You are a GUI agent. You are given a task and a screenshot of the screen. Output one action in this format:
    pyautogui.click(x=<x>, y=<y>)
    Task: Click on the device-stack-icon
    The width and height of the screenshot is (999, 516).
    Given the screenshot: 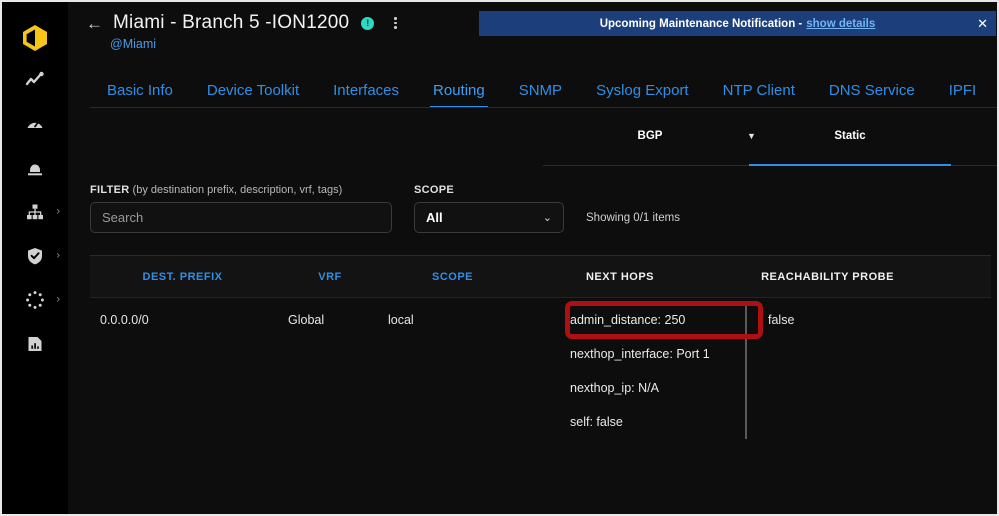 What is the action you would take?
    pyautogui.click(x=35, y=168)
    